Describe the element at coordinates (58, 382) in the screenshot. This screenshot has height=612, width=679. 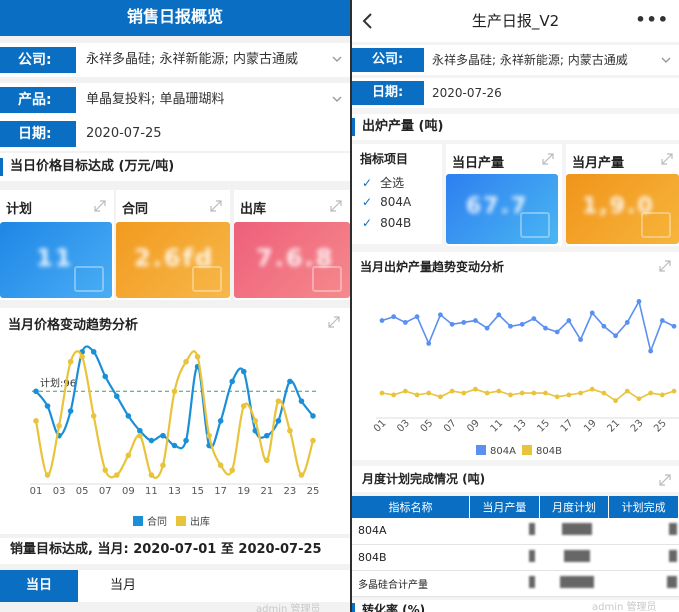
I see `plan-annotation: 计划:96` at that location.